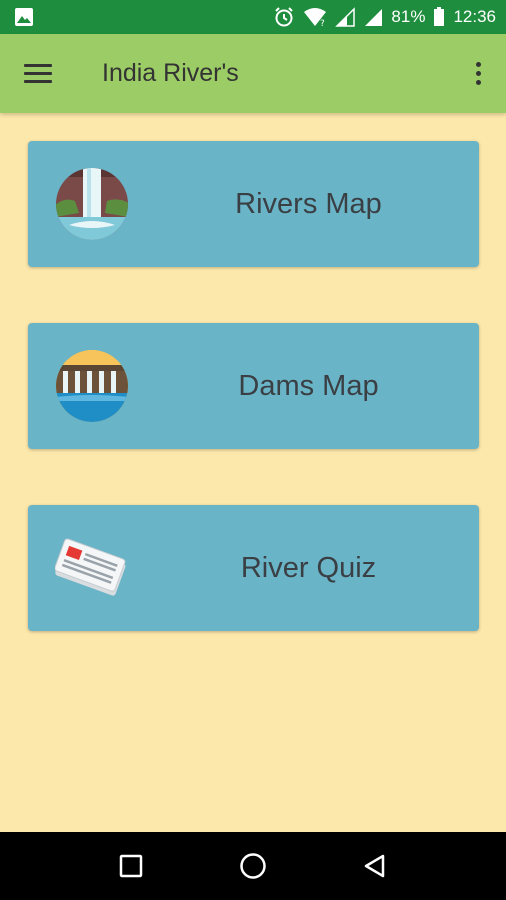 This screenshot has height=900, width=506. Describe the element at coordinates (92, 204) in the screenshot. I see `waterfall-icon` at that location.